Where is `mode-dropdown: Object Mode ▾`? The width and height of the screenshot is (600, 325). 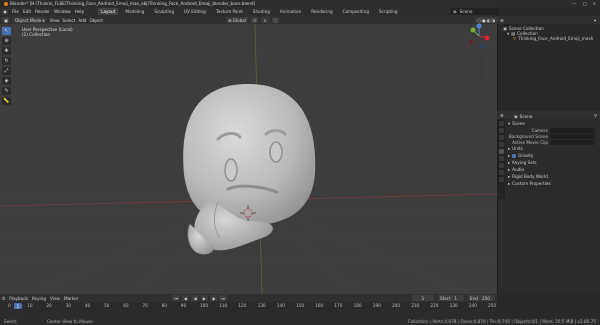 mode-dropdown: Object Mode ▾ is located at coordinates (29, 20).